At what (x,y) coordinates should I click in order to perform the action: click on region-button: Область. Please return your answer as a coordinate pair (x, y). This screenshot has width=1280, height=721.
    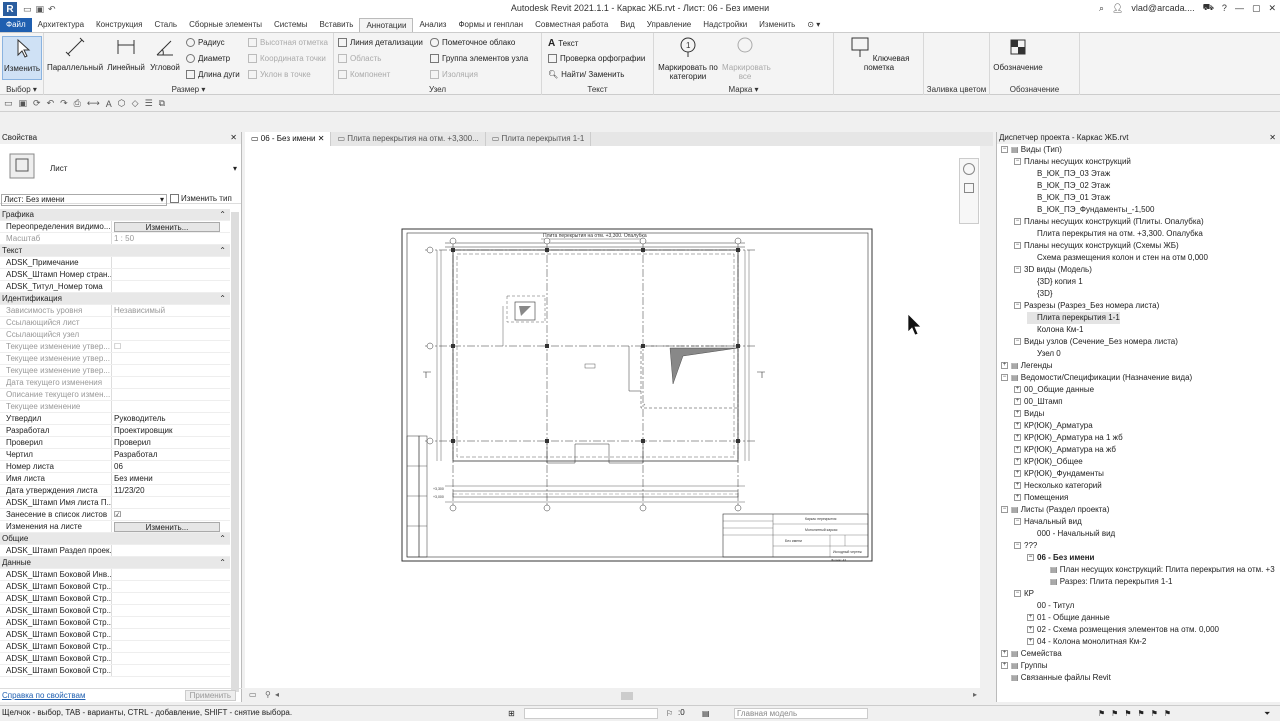
    Looking at the image, I should click on (359, 58).